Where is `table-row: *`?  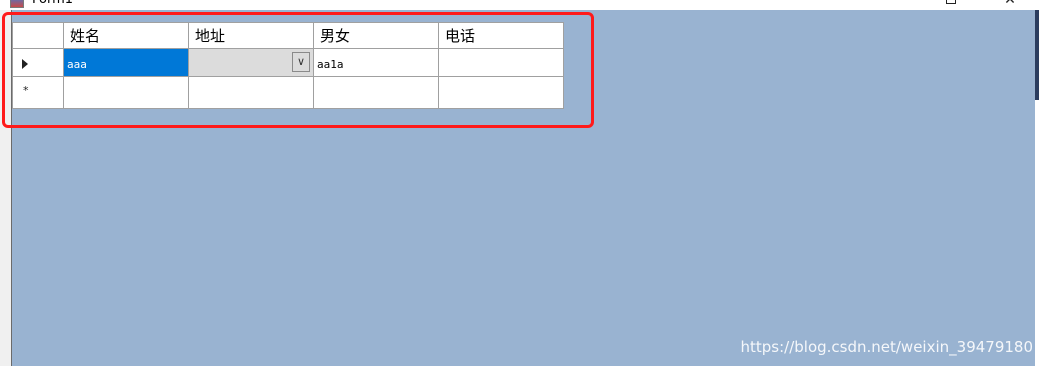
table-row: * is located at coordinates (288, 92).